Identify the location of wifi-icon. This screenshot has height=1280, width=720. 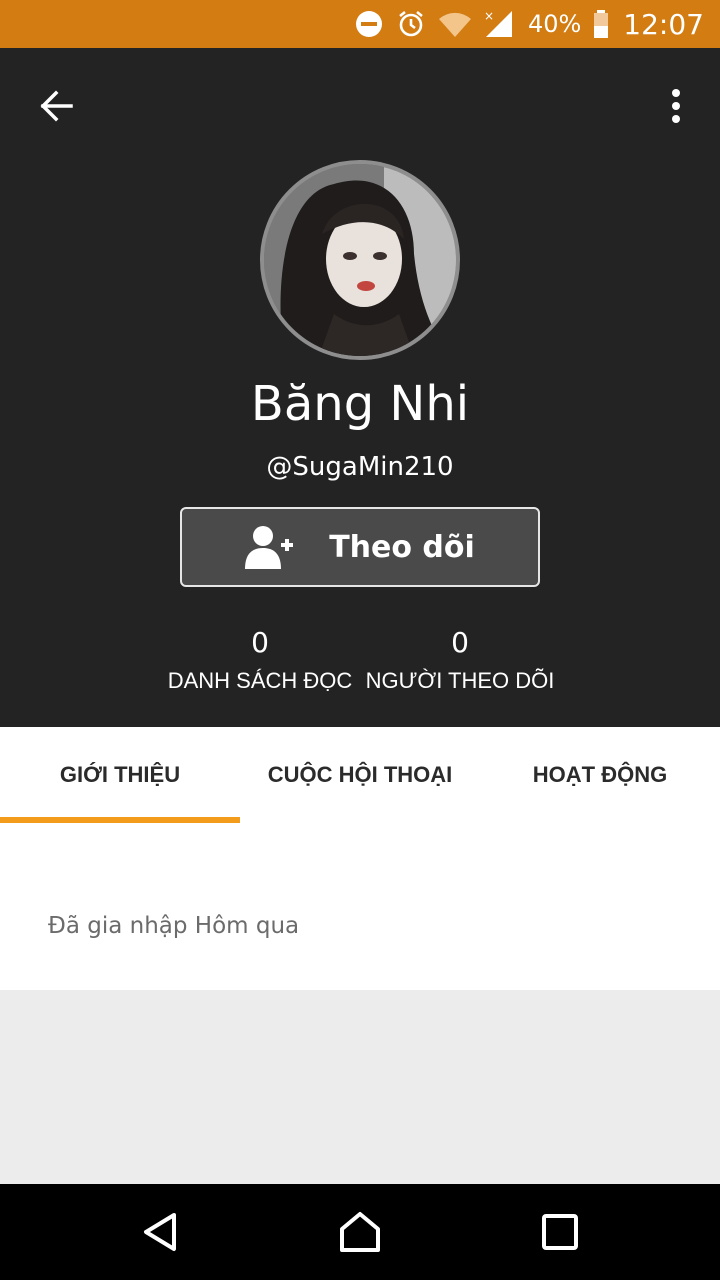
(455, 24).